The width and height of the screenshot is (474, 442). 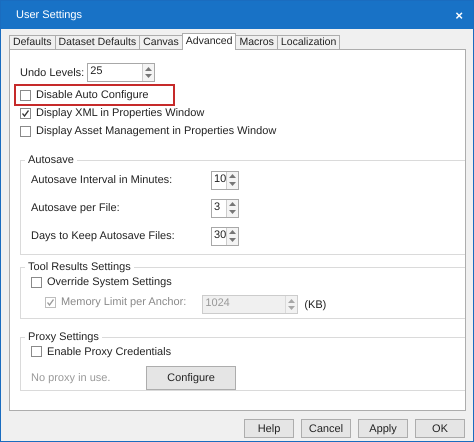 What do you see at coordinates (51, 160) in the screenshot?
I see `group-title: Autosave` at bounding box center [51, 160].